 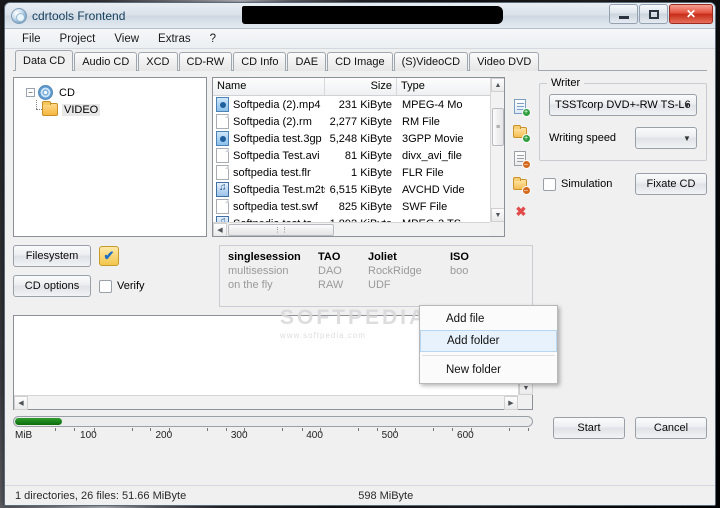 What do you see at coordinates (587, 184) in the screenshot?
I see `simulation-label: Simulation` at bounding box center [587, 184].